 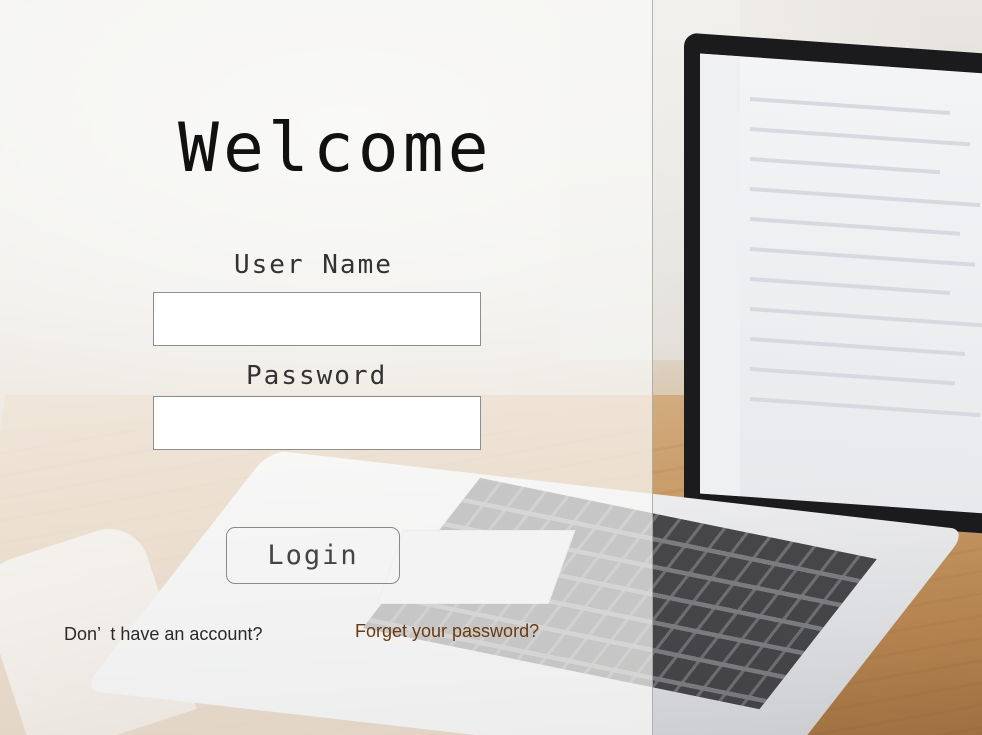 I want to click on password-label: Password, so click(x=317, y=376).